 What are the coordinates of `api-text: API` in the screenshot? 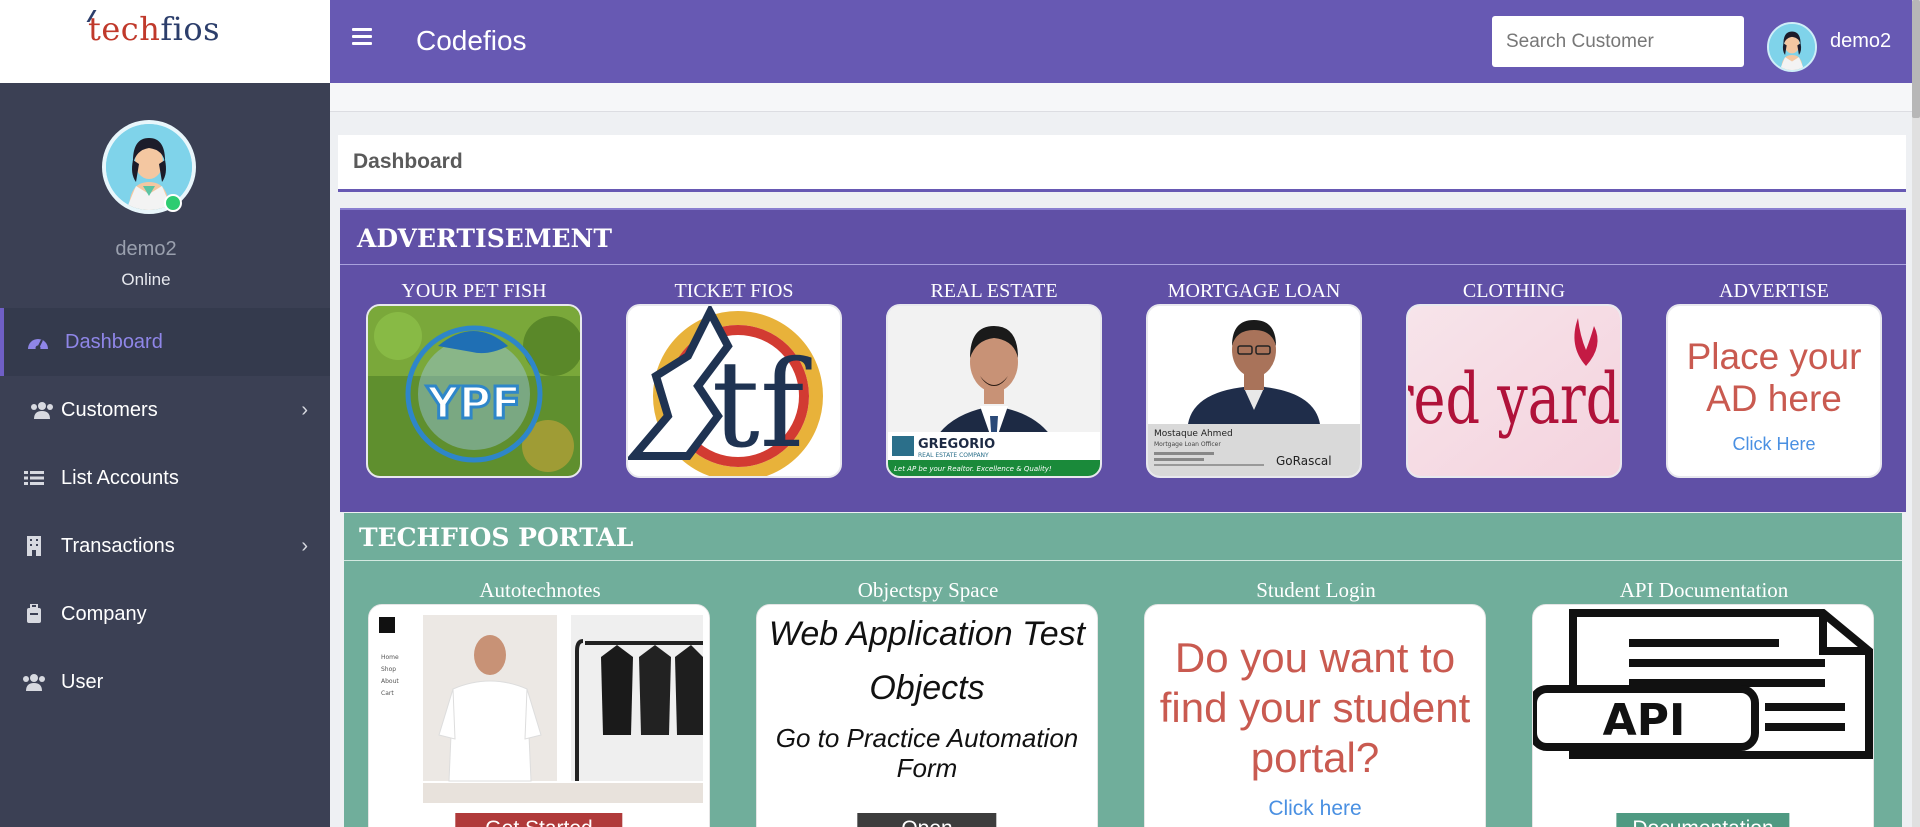 It's located at (1644, 720).